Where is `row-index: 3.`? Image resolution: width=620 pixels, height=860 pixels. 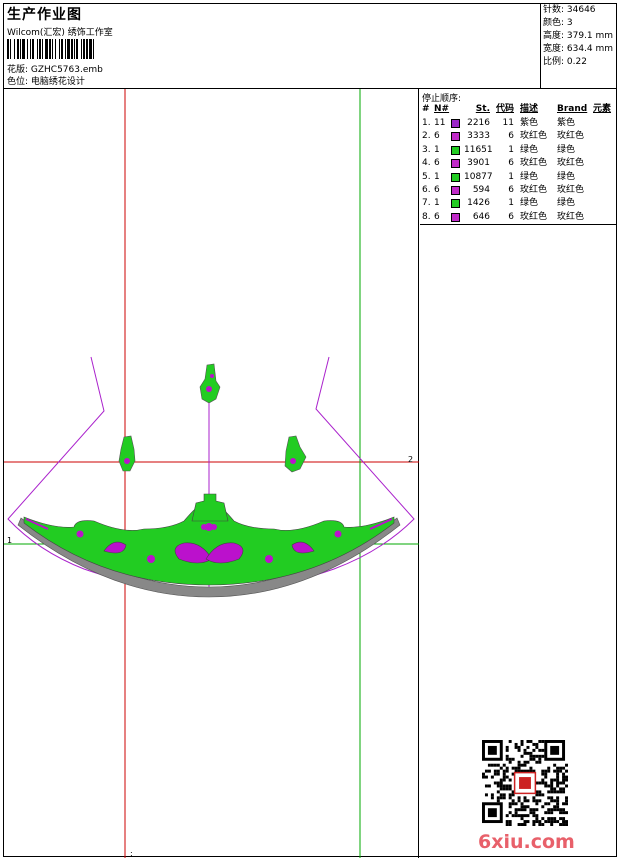 row-index: 3. is located at coordinates (426, 149).